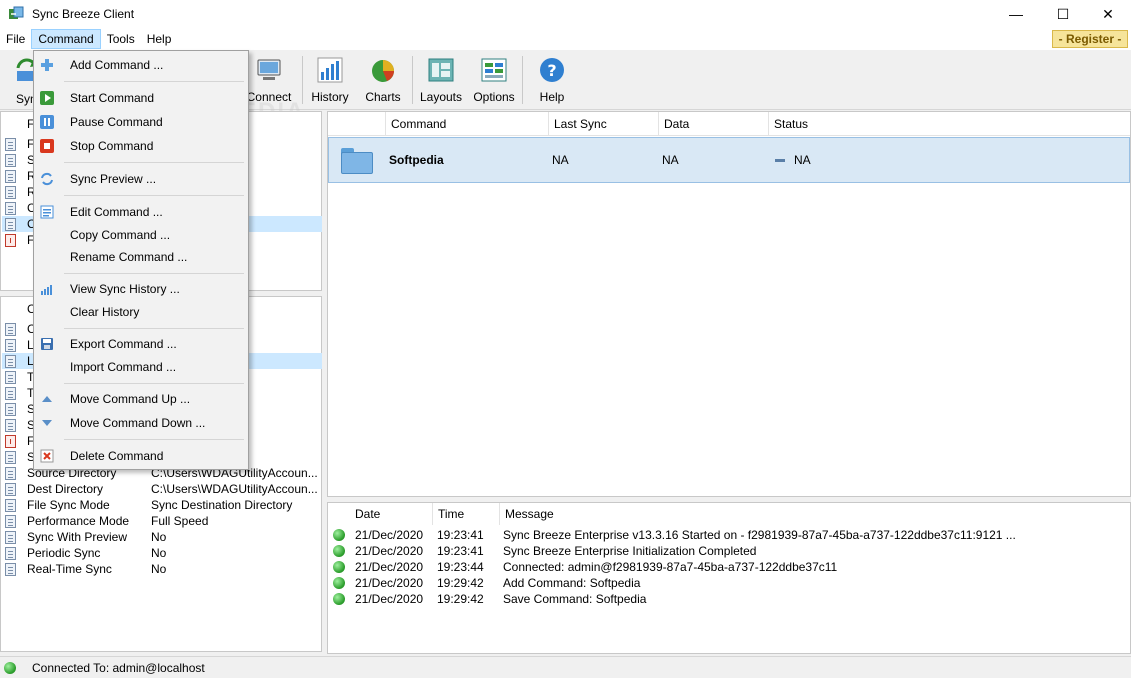  Describe the element at coordinates (1016, 14) in the screenshot. I see `minimize-button: —` at that location.